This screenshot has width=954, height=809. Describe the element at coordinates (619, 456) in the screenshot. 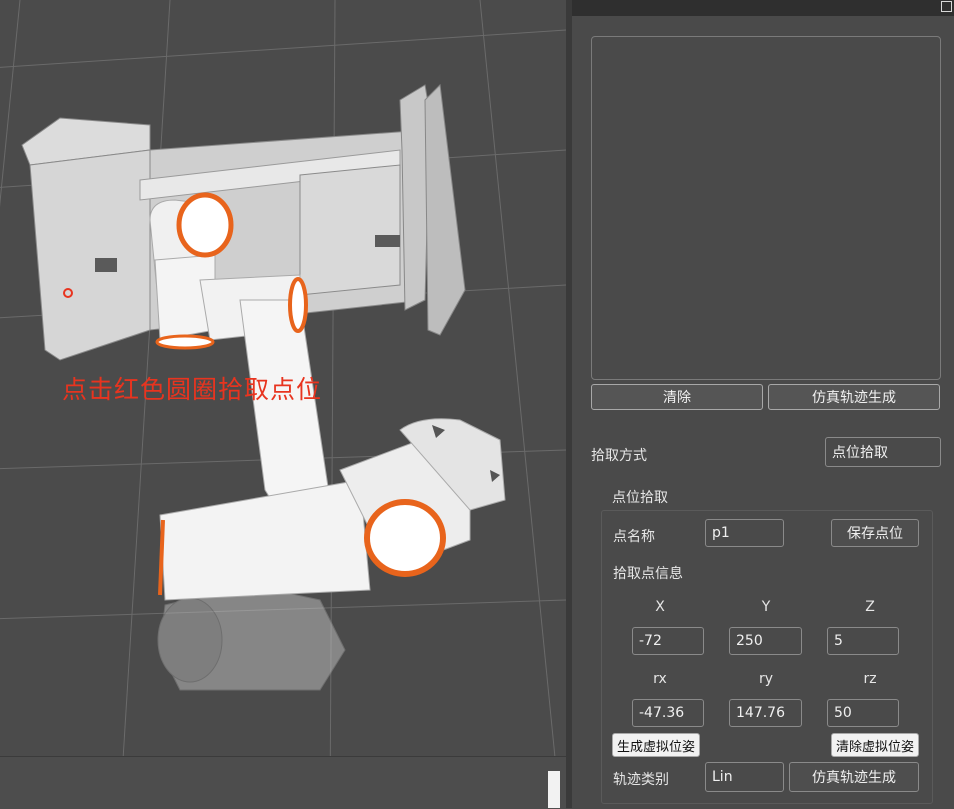

I see `pick-method-label: 拾取方式` at that location.